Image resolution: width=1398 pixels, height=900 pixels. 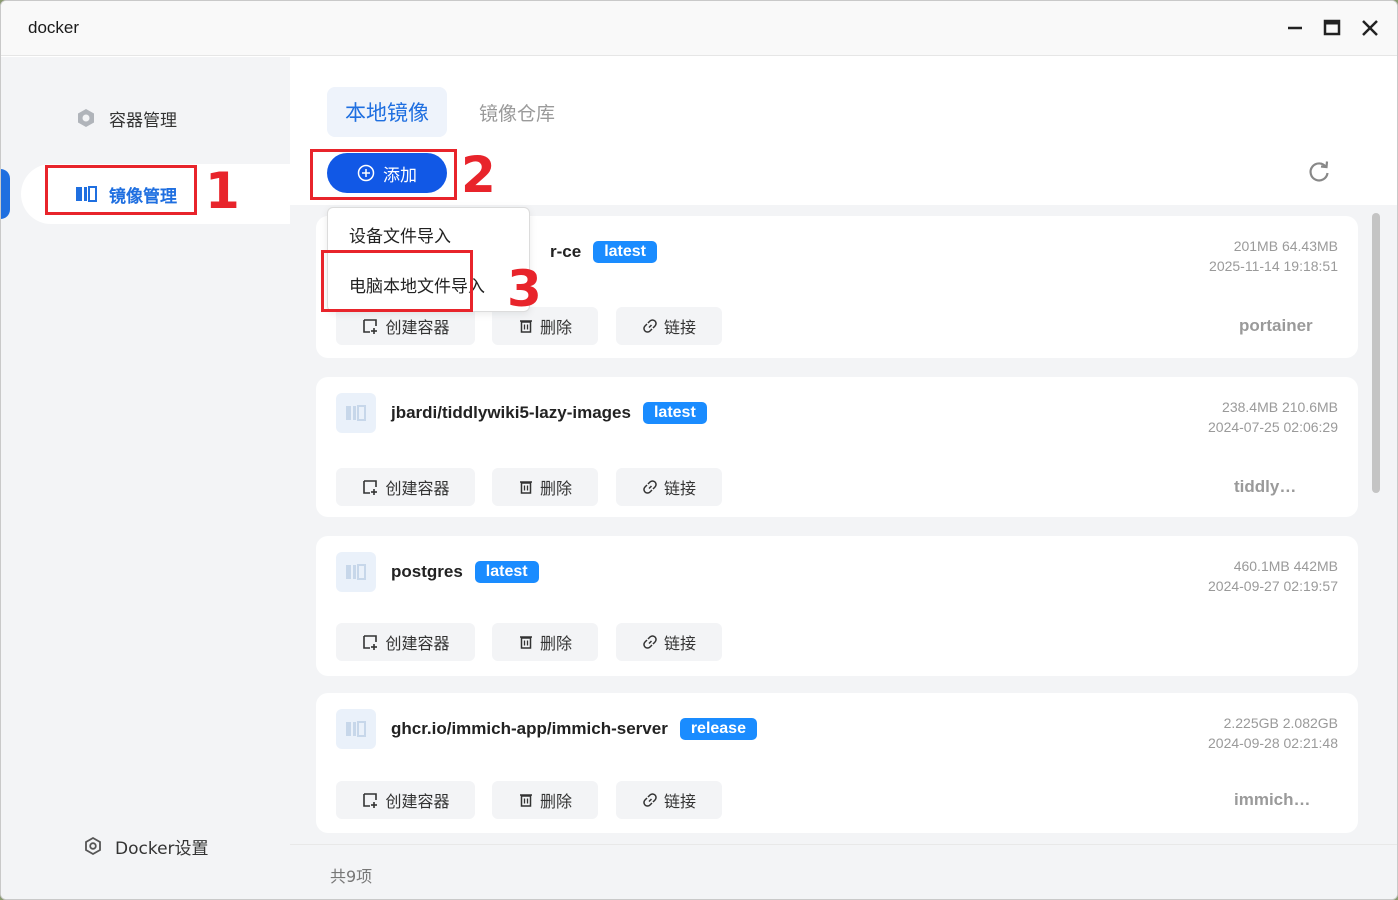 I want to click on annotation-number-3: 3, so click(x=524, y=289).